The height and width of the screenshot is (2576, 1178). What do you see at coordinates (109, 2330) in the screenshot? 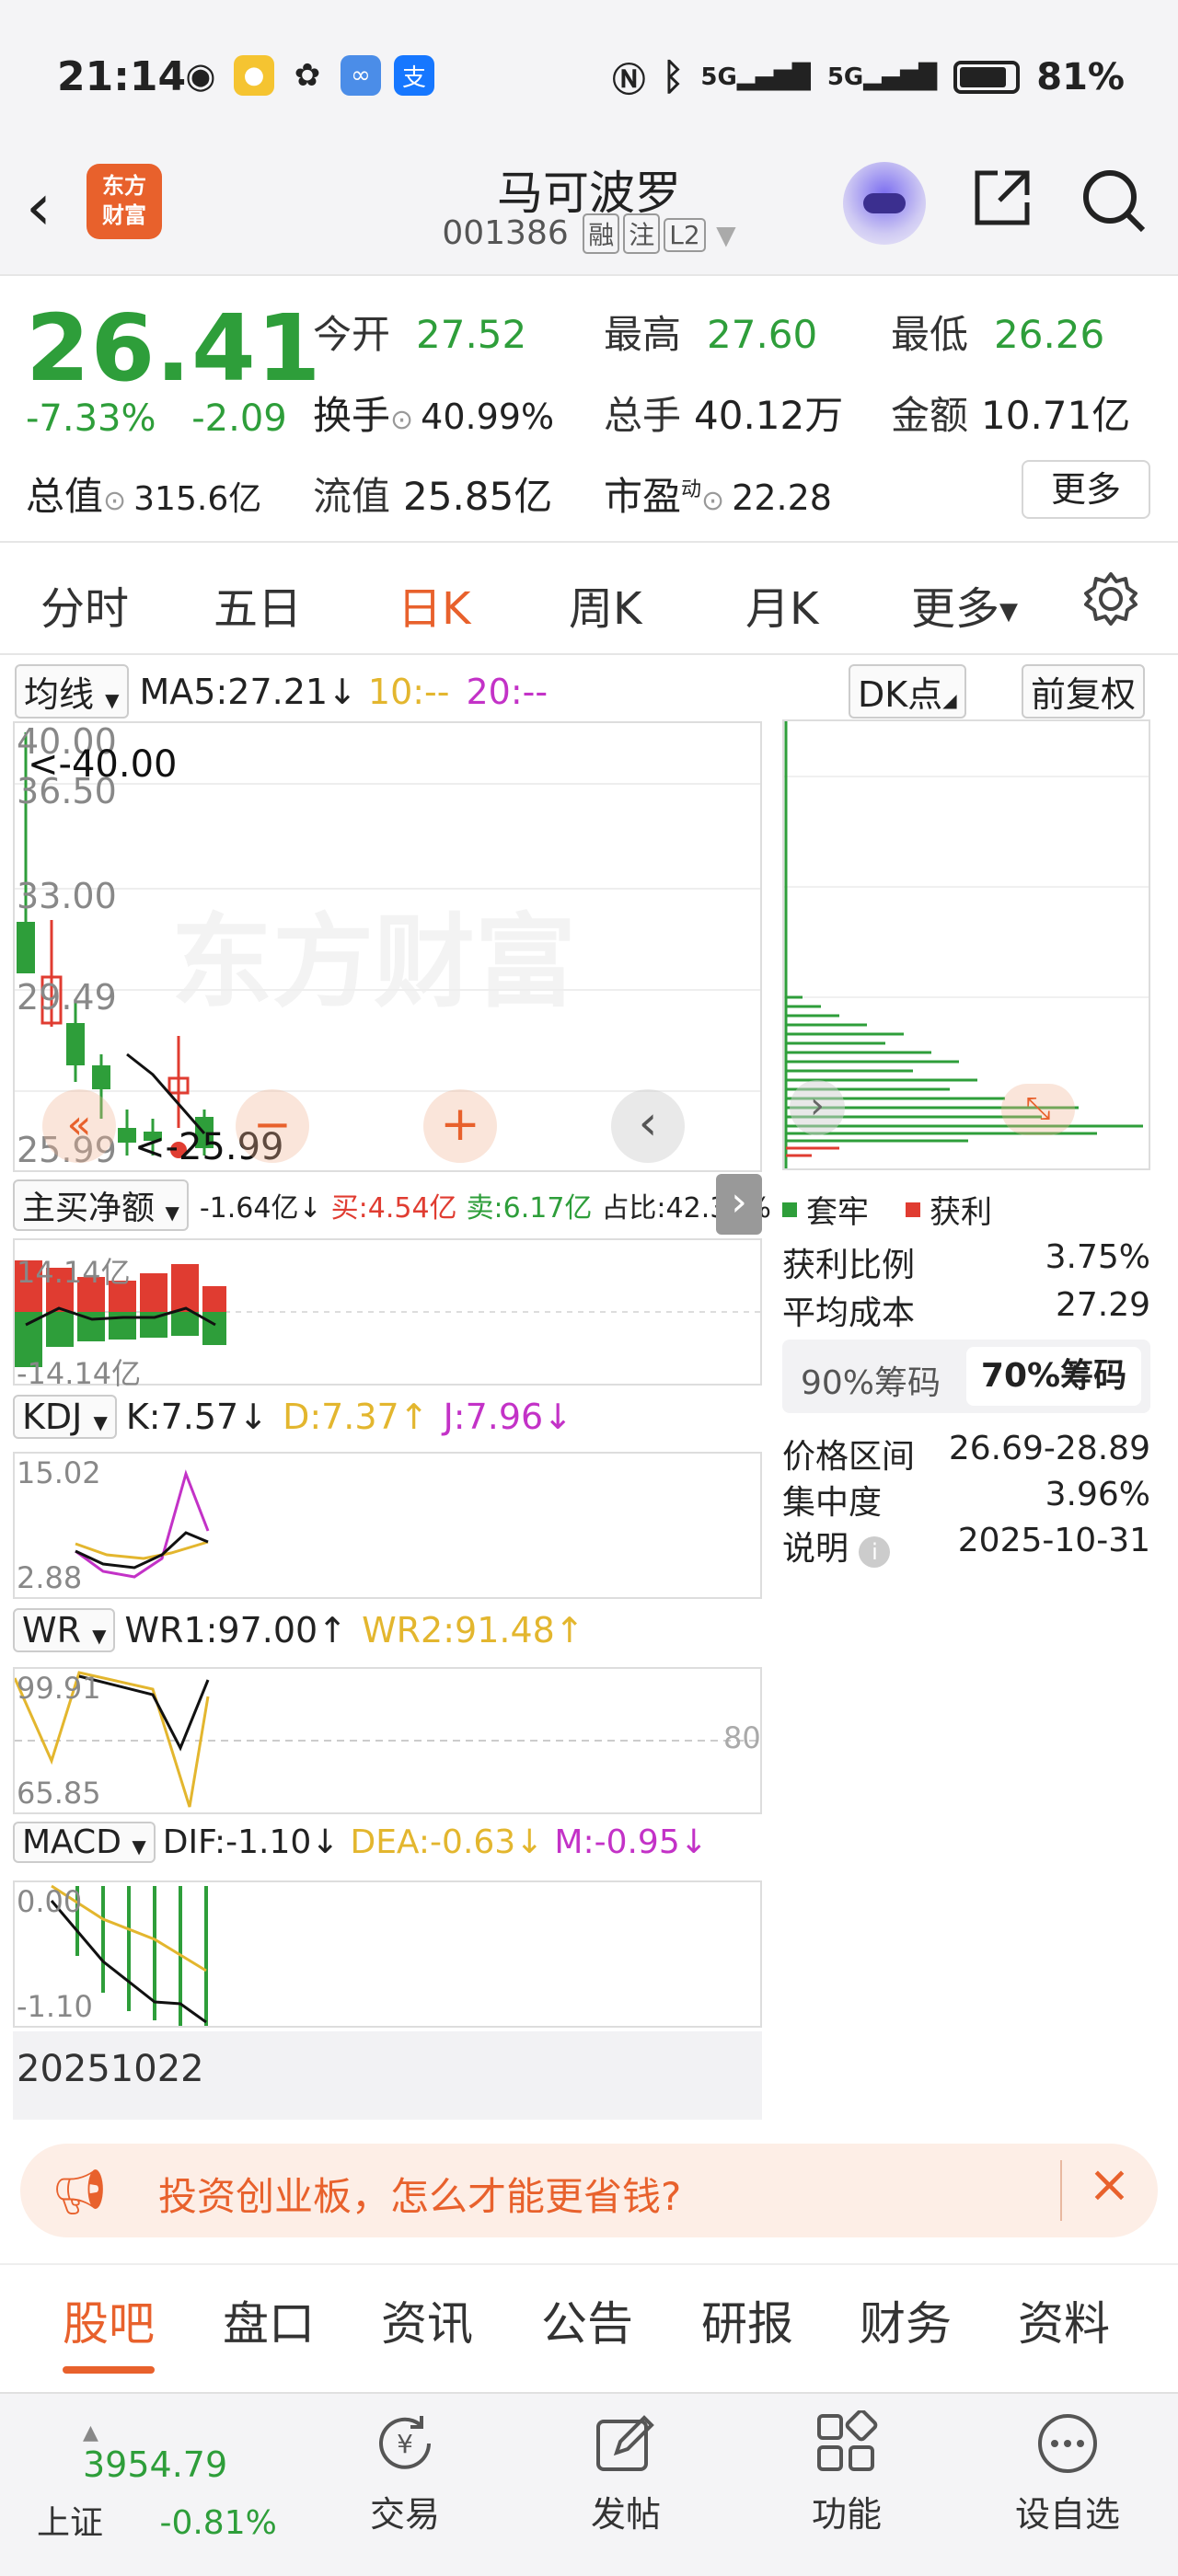
I see `tab-forum: 股吧` at bounding box center [109, 2330].